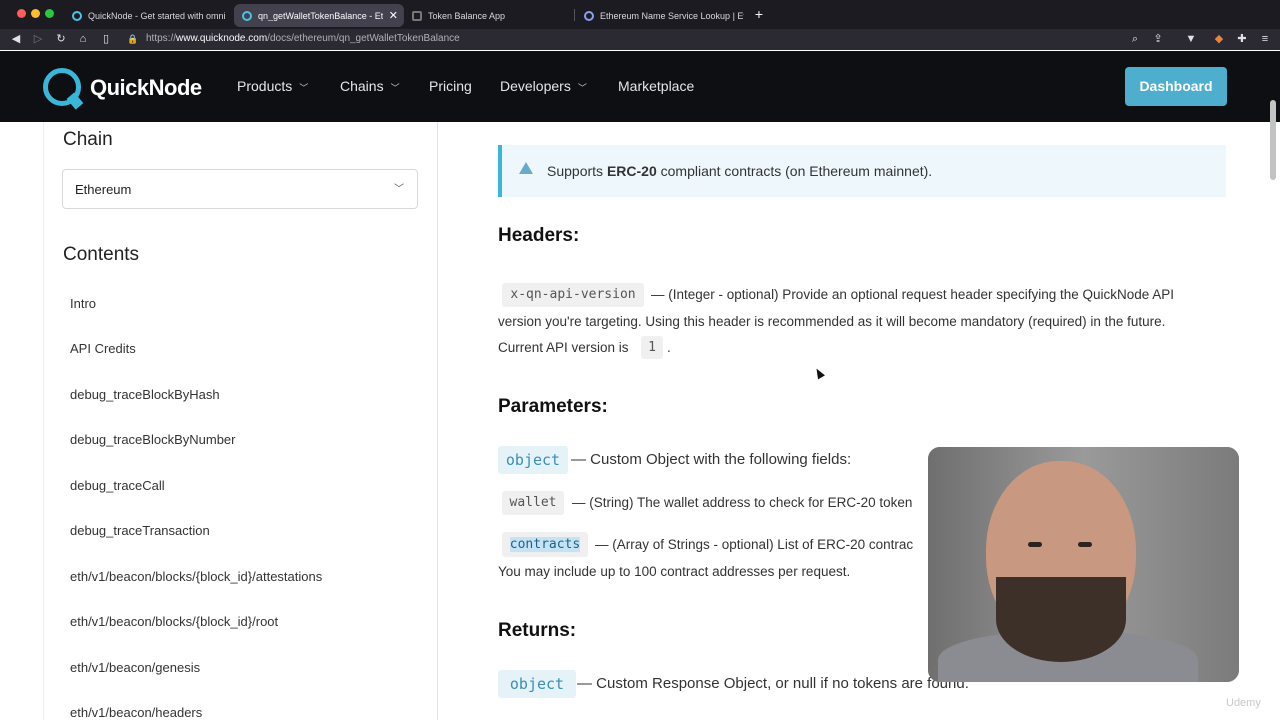  I want to click on share-icon: ⇪, so click(1158, 39).